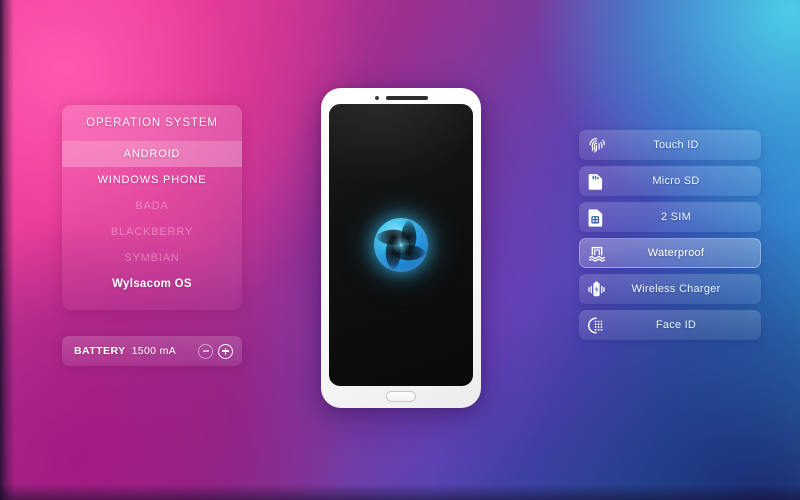 This screenshot has height=500, width=800. I want to click on feature-row-wireless-charger: Wireless Charger, so click(670, 289).